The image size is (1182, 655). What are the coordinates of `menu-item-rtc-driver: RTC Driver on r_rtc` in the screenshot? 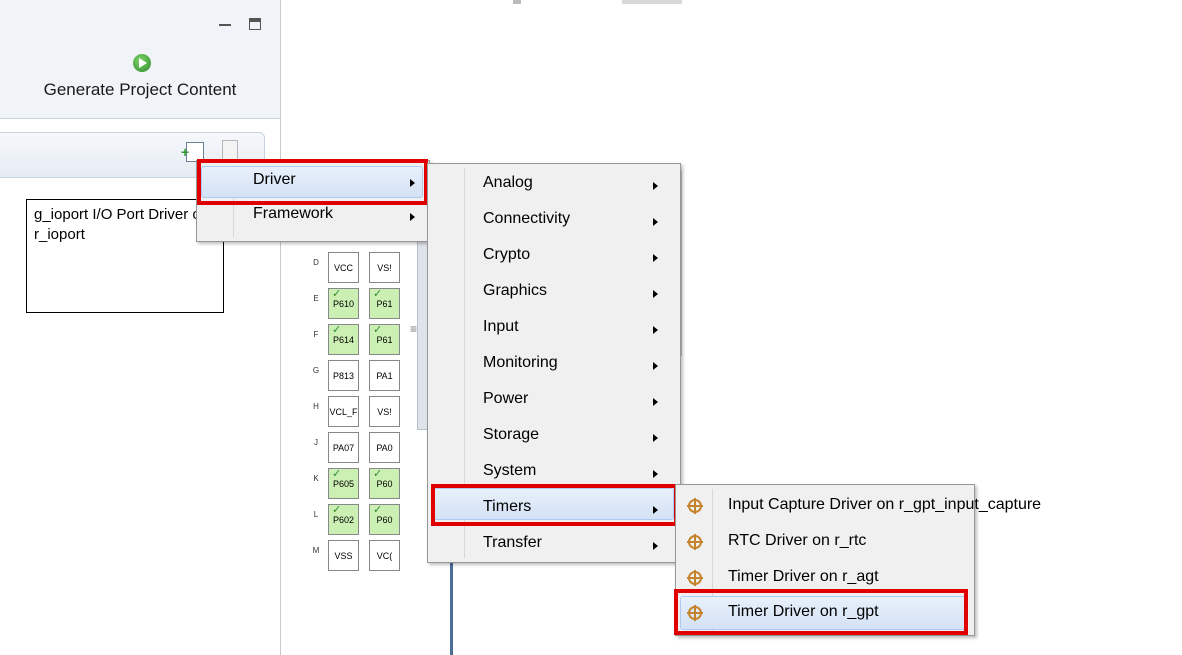 It's located at (797, 541).